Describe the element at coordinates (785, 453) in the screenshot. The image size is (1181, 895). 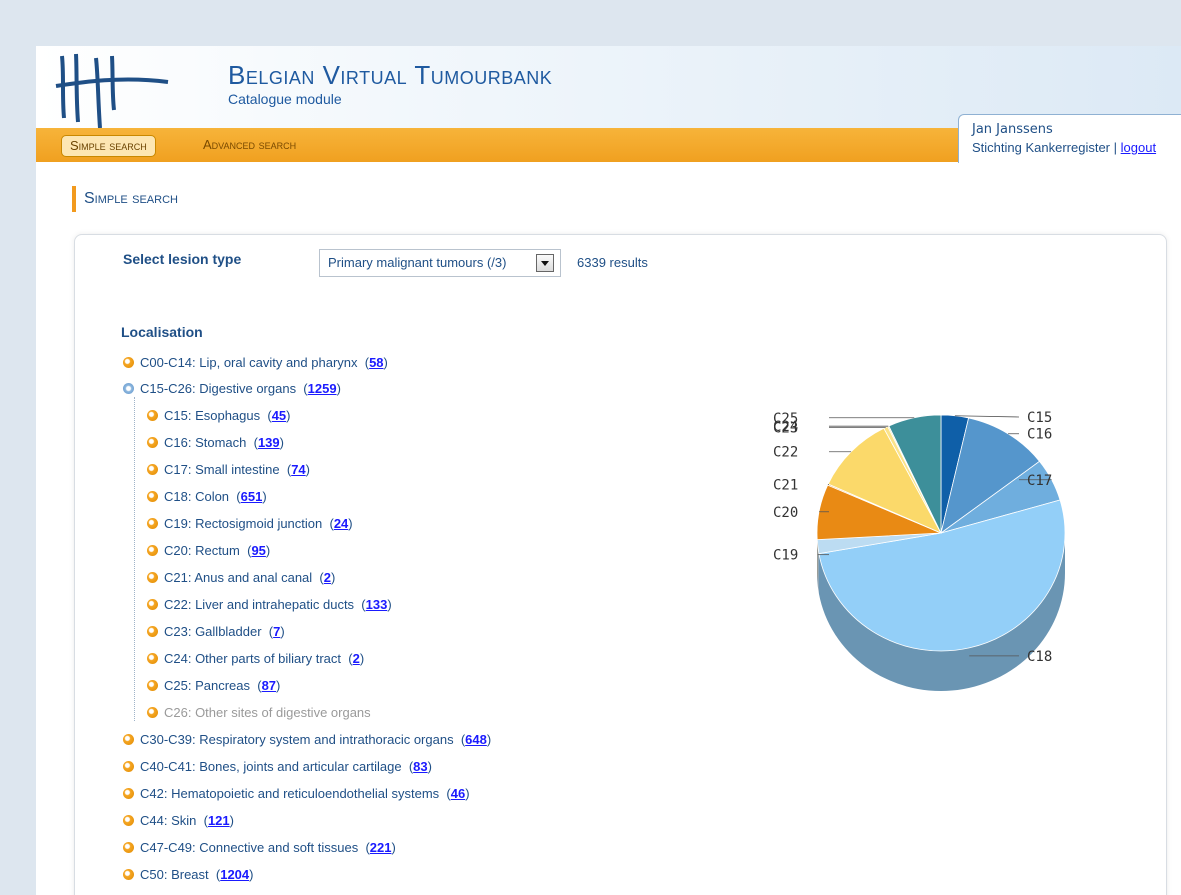
I see `pie-label-c22: C22` at that location.